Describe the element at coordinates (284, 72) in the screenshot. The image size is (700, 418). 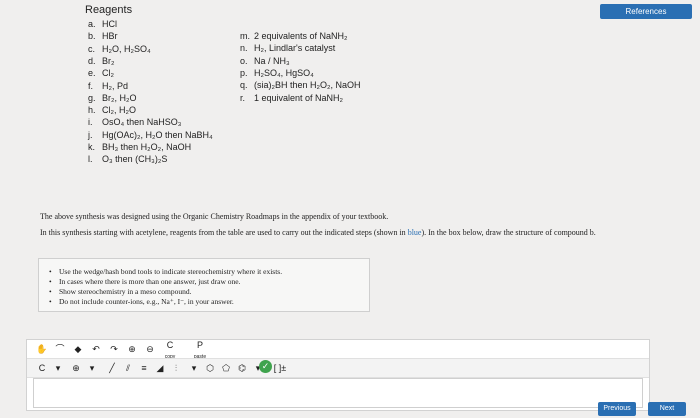
I see `reagent-text: H₂SO₄, HgSO₄` at that location.